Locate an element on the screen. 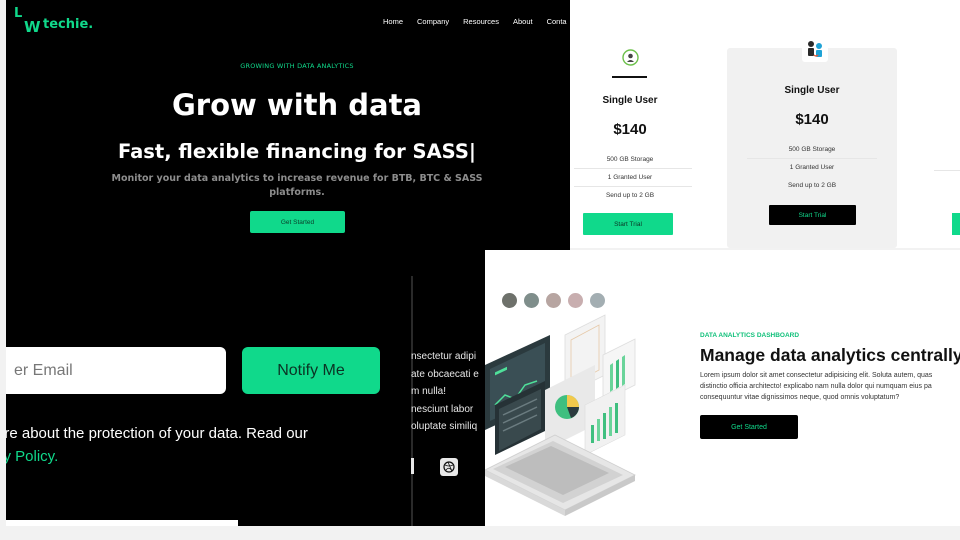 The width and height of the screenshot is (960, 540). top-nav: Home Company Resources About Conta is located at coordinates (476, 21).